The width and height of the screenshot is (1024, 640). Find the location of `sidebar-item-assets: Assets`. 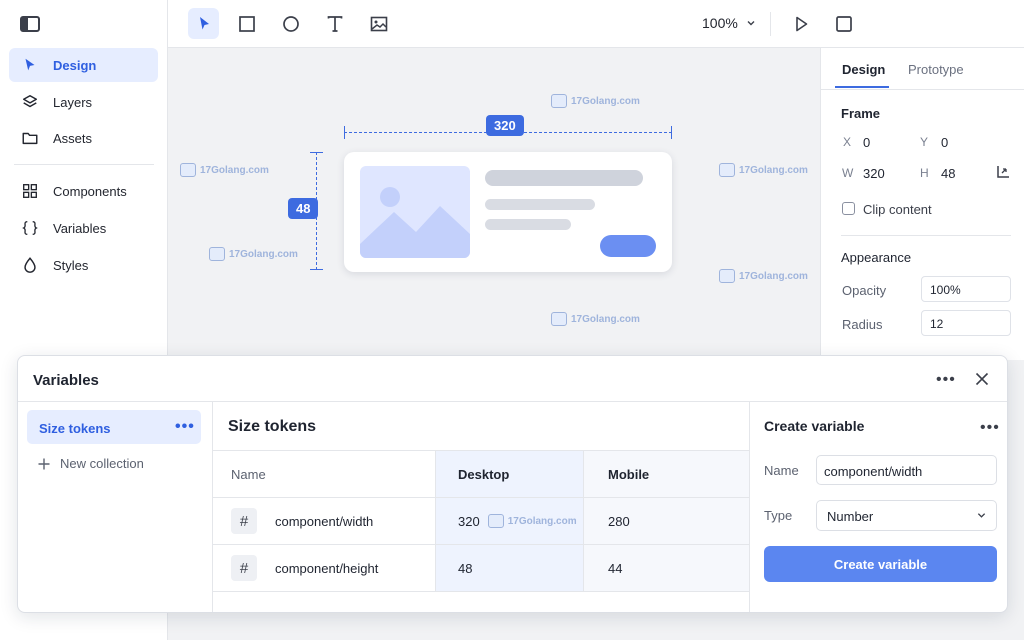

sidebar-item-assets: Assets is located at coordinates (83, 138).